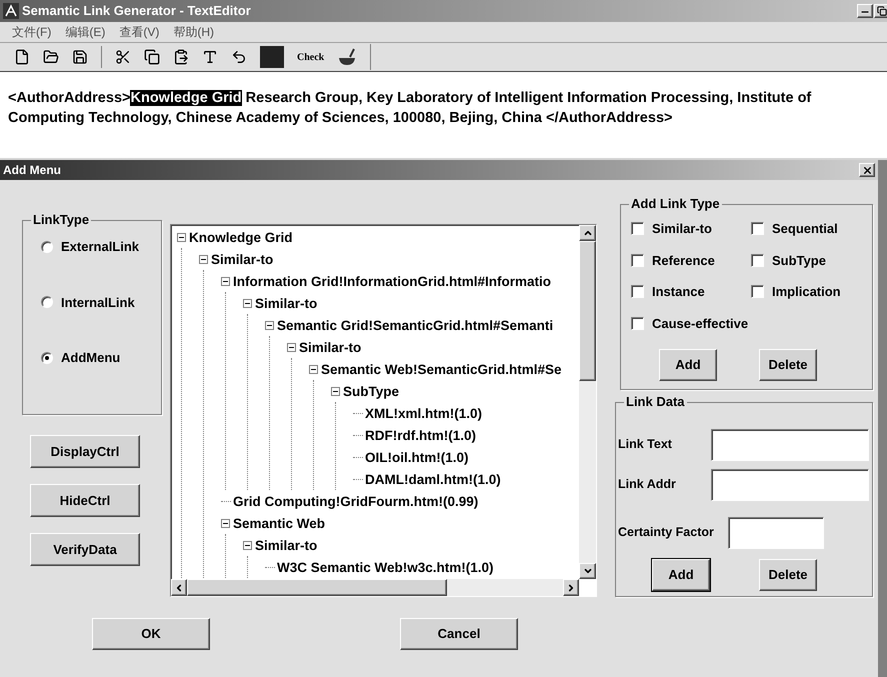 Image resolution: width=887 pixels, height=677 pixels. What do you see at coordinates (416, 457) in the screenshot?
I see `tree-item: OIL!oil.htm!(1.0)` at bounding box center [416, 457].